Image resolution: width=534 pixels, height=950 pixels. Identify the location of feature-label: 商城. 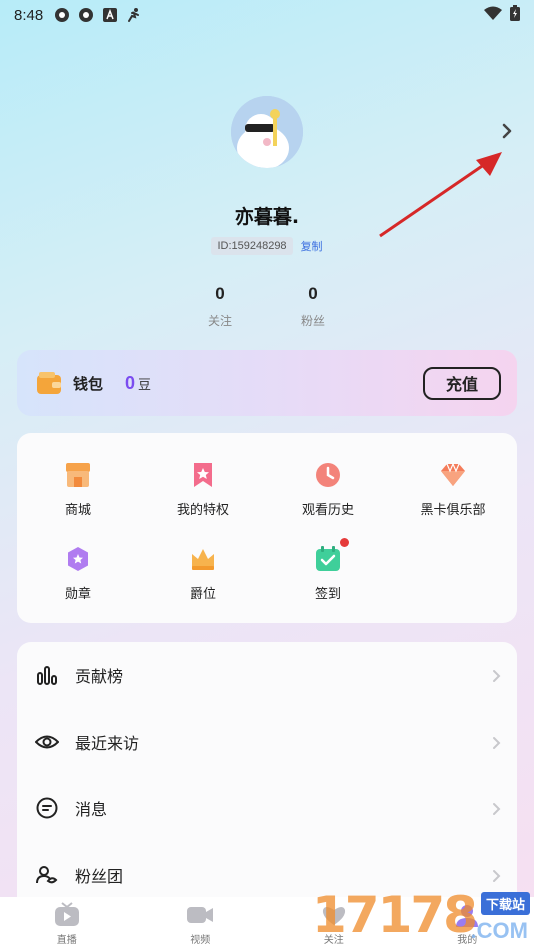
(77, 510).